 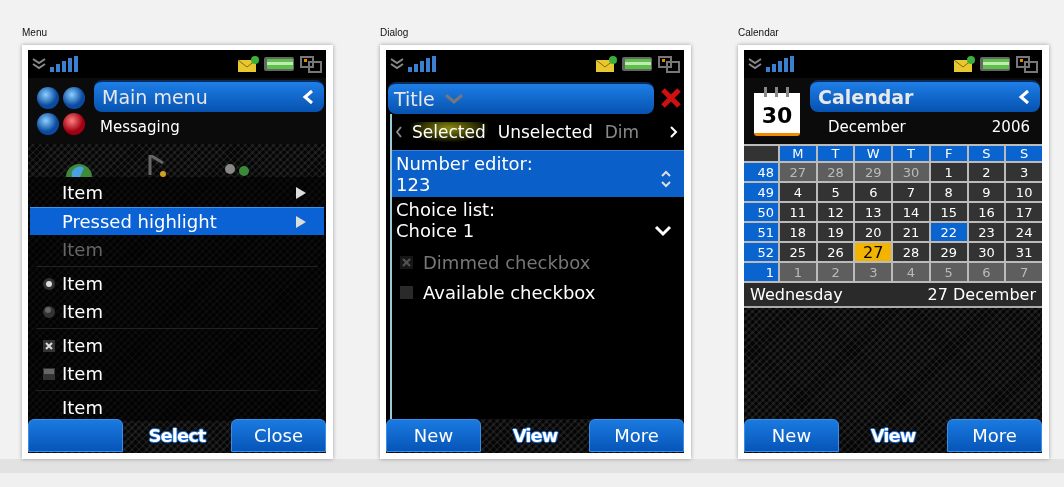 What do you see at coordinates (666, 179) in the screenshot?
I see `spinner-icon` at bounding box center [666, 179].